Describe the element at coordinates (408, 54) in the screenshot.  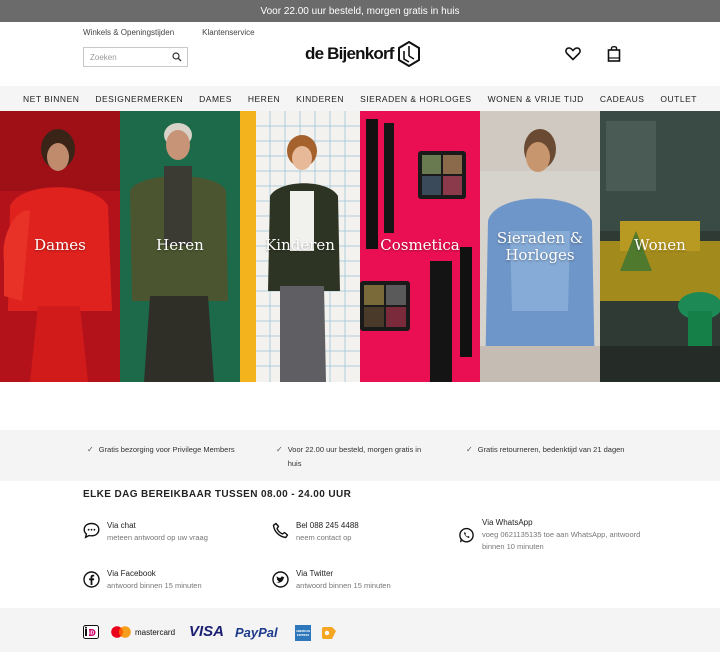
I see `logo-mark-icon` at that location.